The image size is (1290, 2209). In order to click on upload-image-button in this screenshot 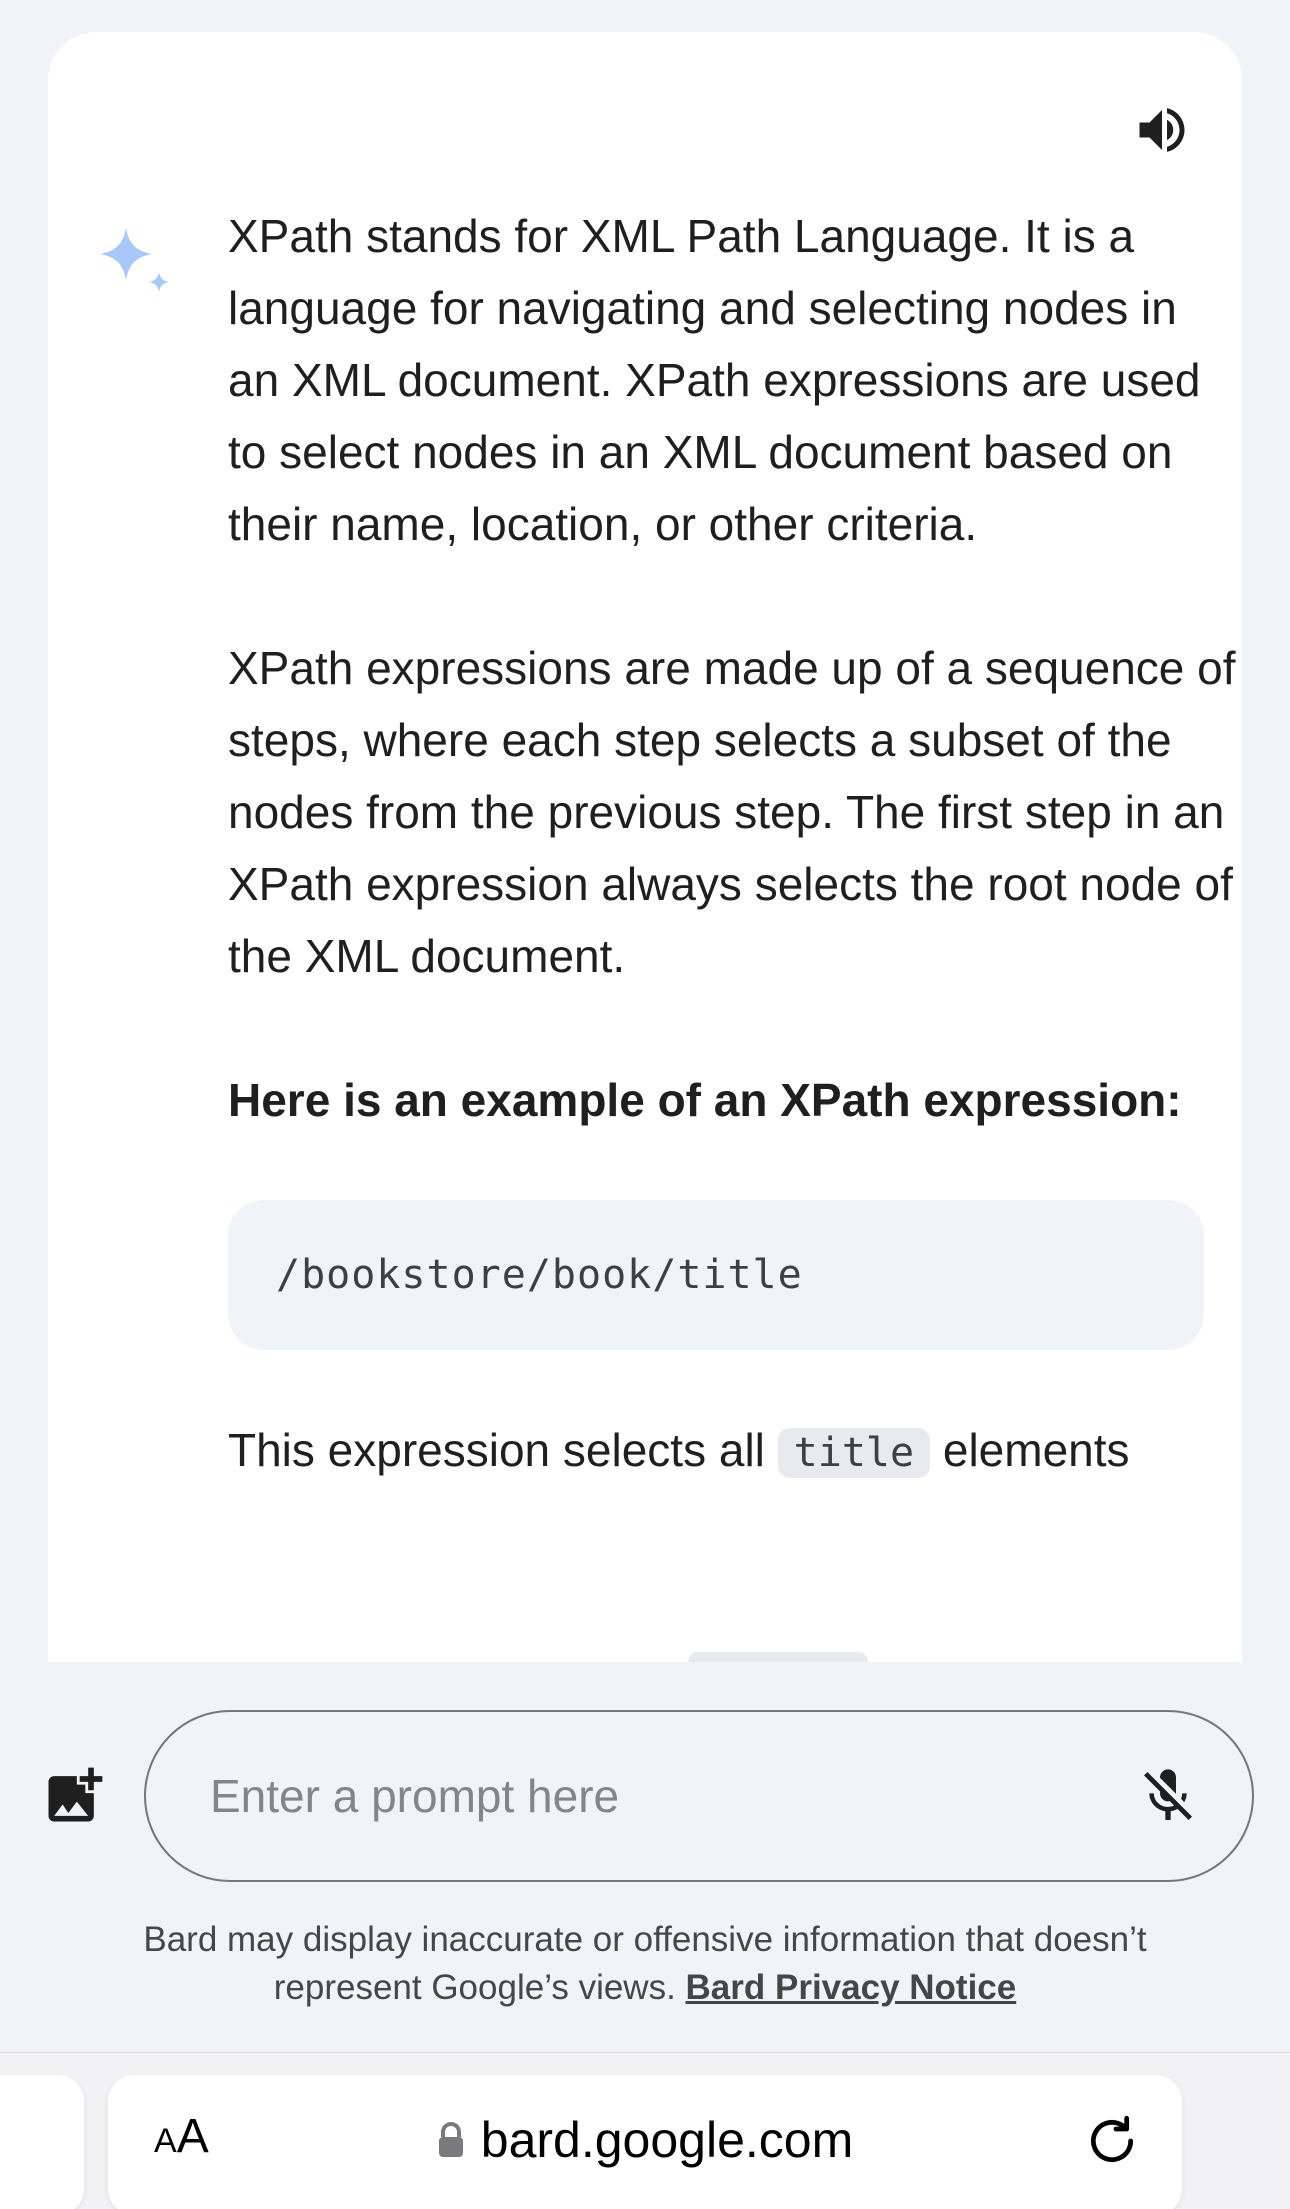, I will do `click(74, 1796)`.